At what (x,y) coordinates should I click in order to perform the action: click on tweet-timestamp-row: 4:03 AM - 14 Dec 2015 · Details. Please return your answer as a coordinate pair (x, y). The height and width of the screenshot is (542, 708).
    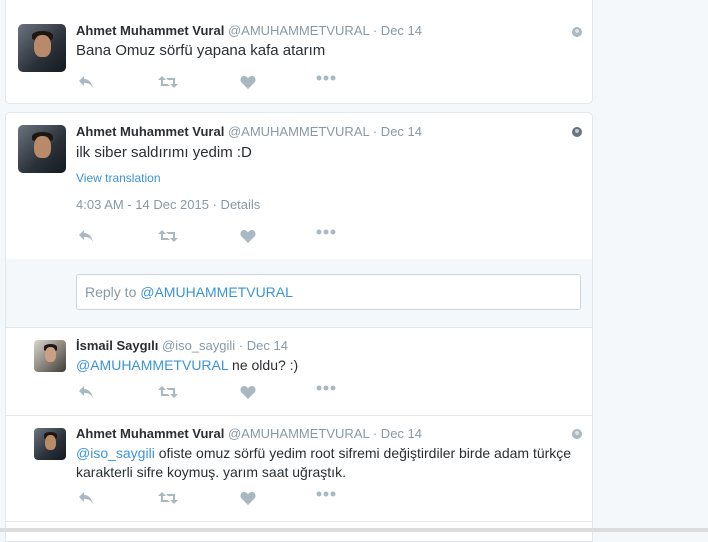
    Looking at the image, I should click on (168, 204).